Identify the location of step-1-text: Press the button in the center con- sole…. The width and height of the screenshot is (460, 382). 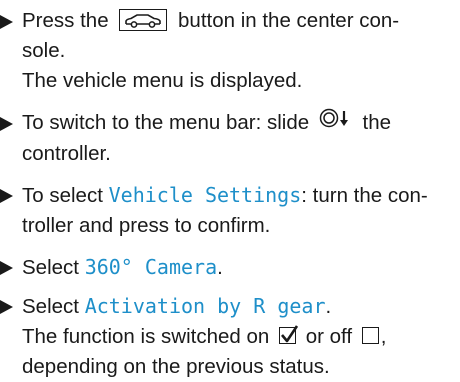
(211, 35).